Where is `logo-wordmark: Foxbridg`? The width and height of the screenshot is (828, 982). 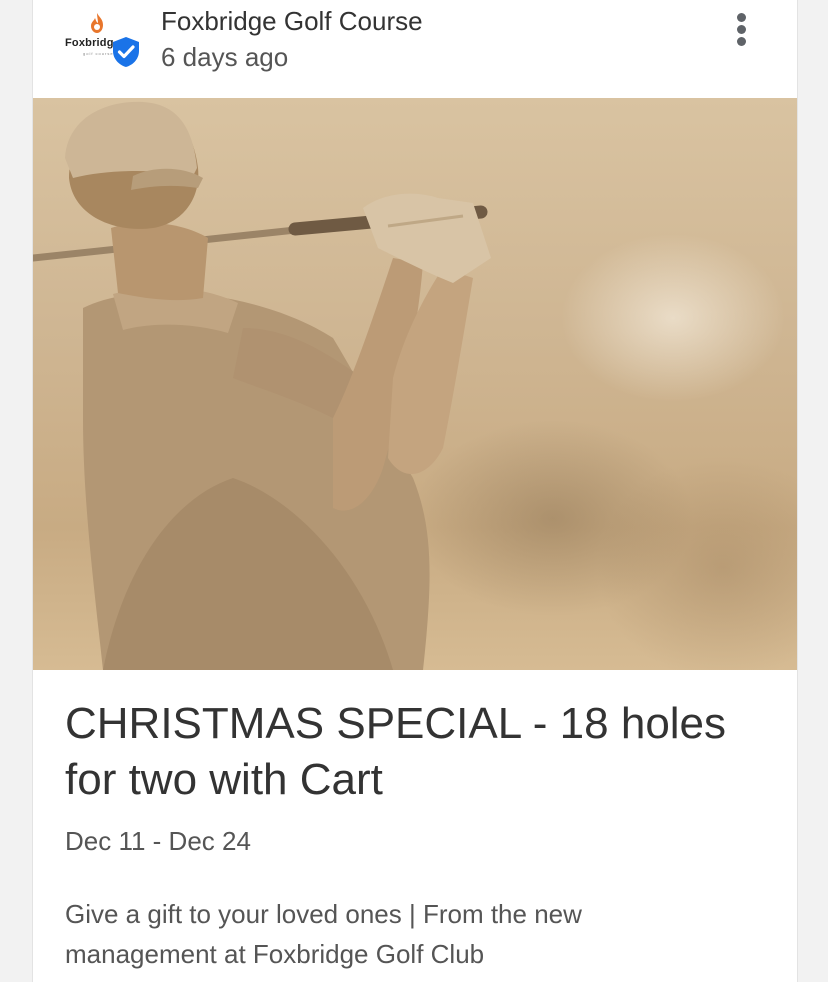
logo-wordmark: Foxbridg is located at coordinates (89, 43).